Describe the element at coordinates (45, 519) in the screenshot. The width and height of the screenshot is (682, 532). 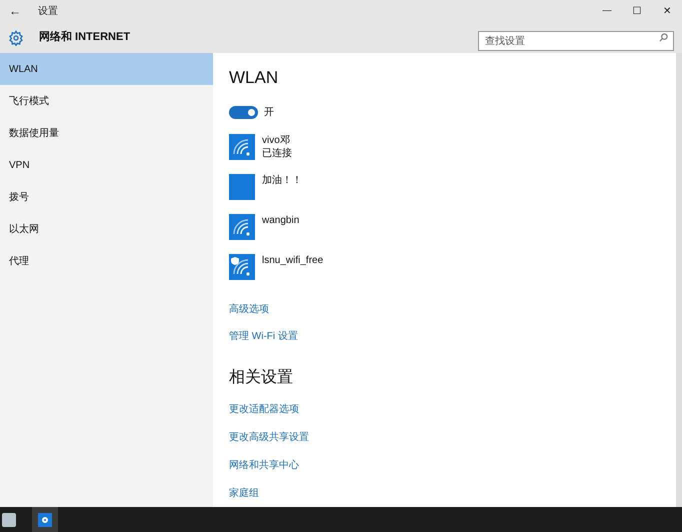
I see `taskbar-settings-icon` at that location.